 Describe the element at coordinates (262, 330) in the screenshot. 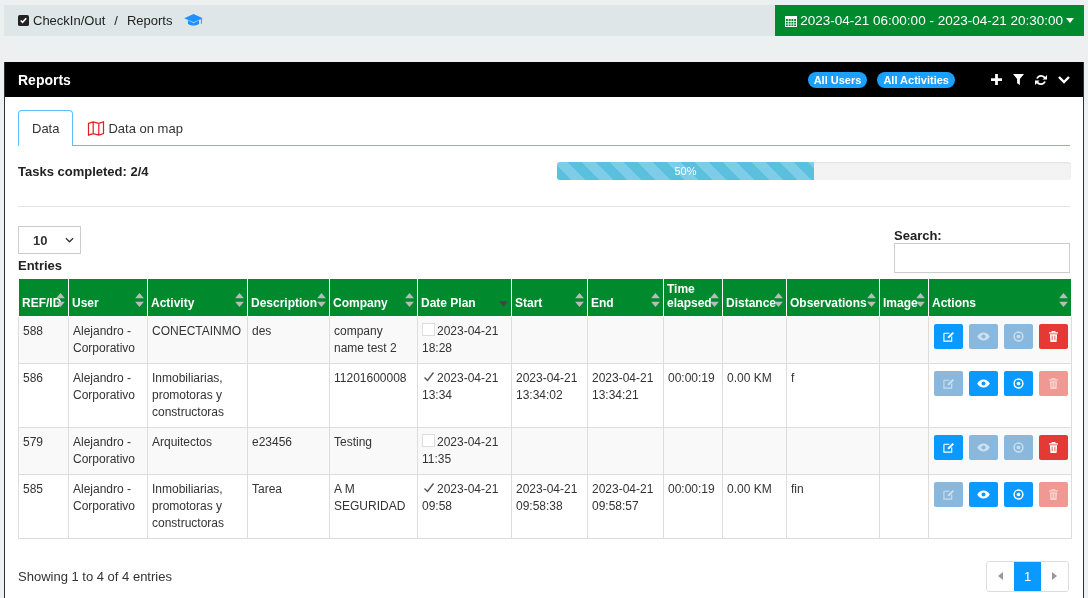

I see `table-cell: des` at that location.